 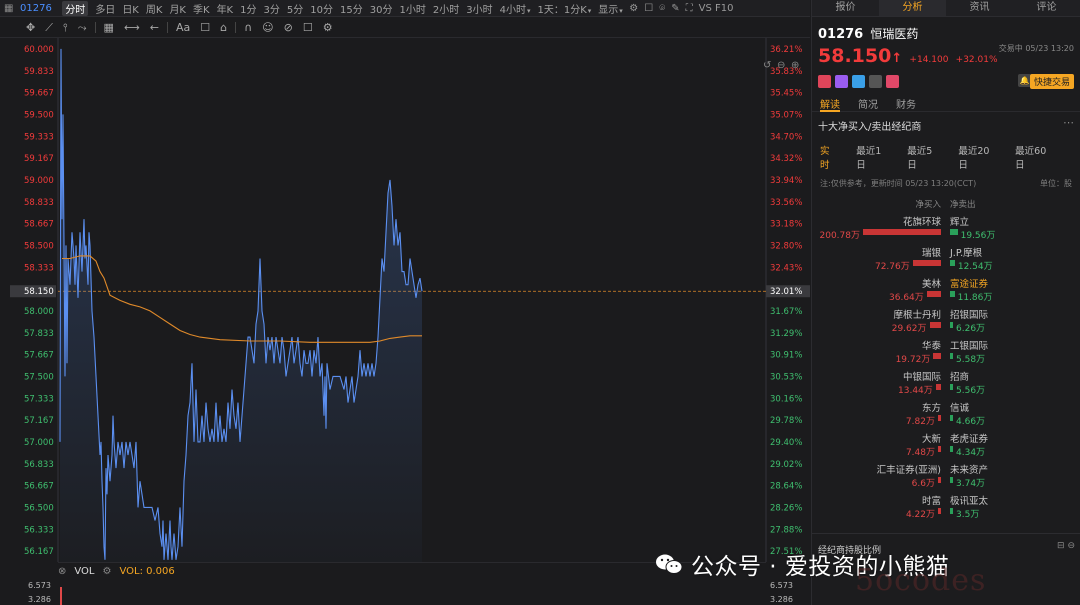 What do you see at coordinates (446, 8) in the screenshot?
I see `timeframe-14: 2小时` at bounding box center [446, 8].